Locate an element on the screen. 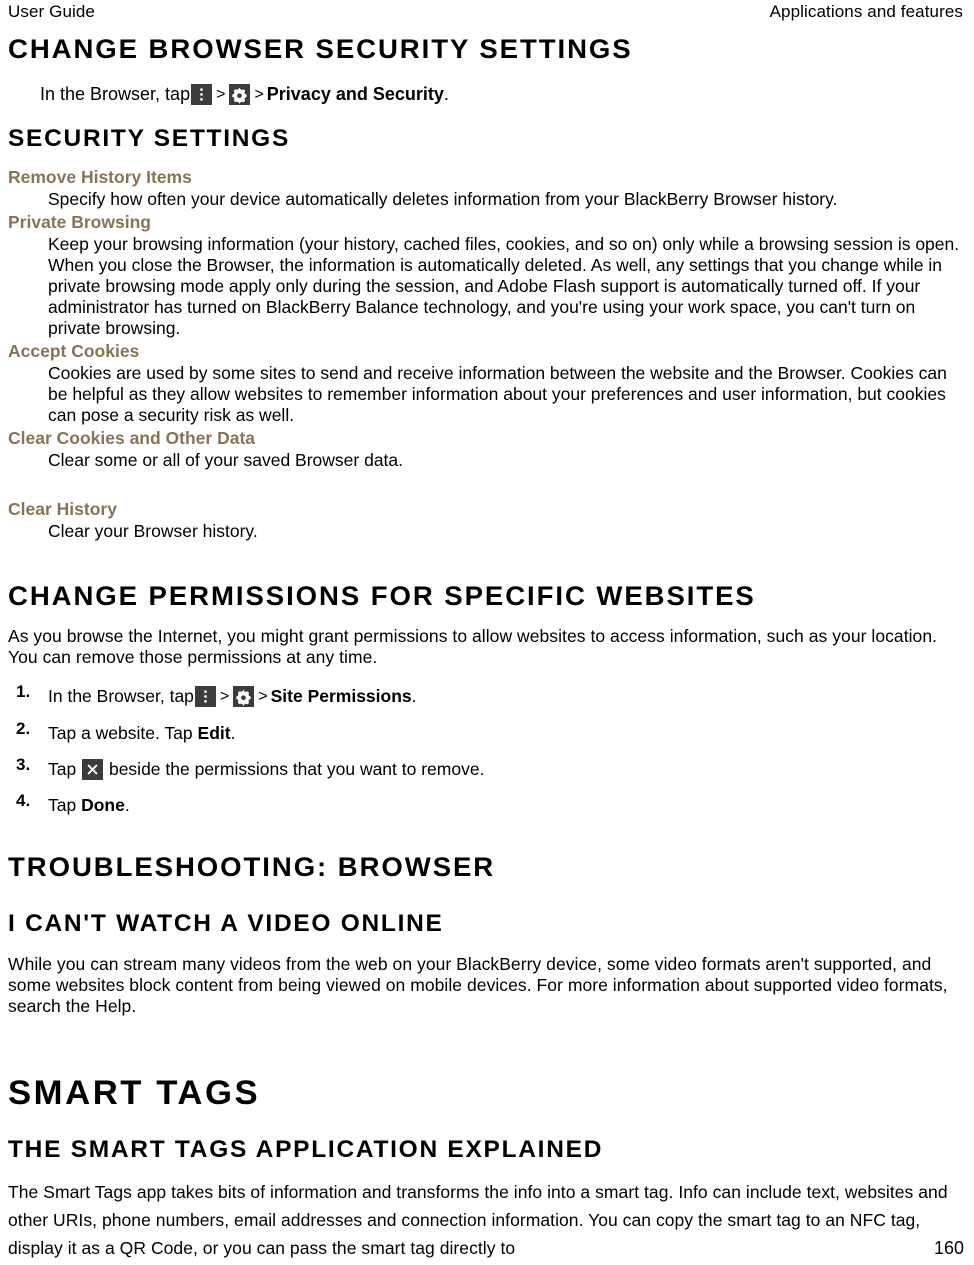  list-item: 2. Tap a website. Tap Edit. is located at coordinates (486, 732).